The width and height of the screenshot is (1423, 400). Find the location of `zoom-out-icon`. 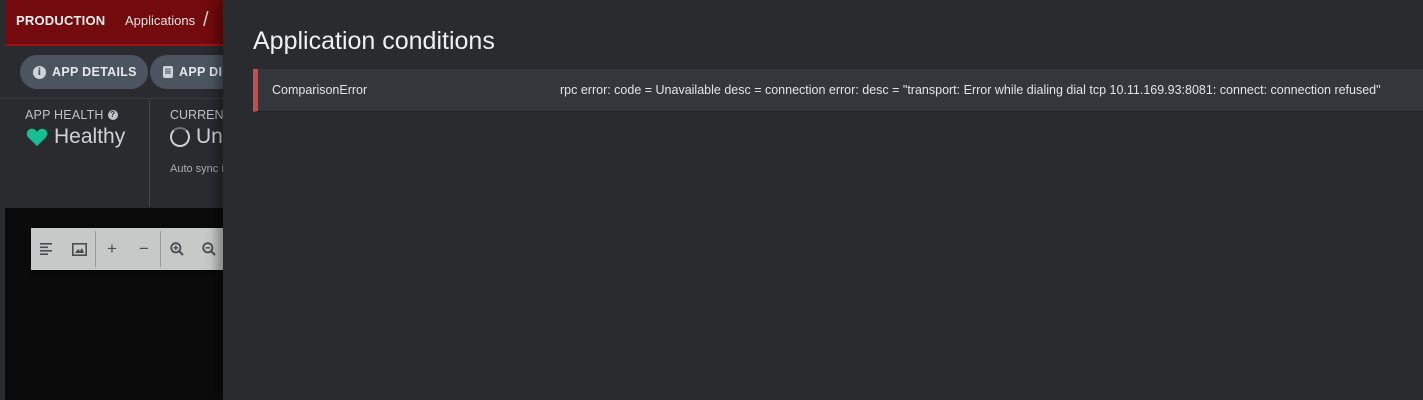

zoom-out-icon is located at coordinates (208, 249).